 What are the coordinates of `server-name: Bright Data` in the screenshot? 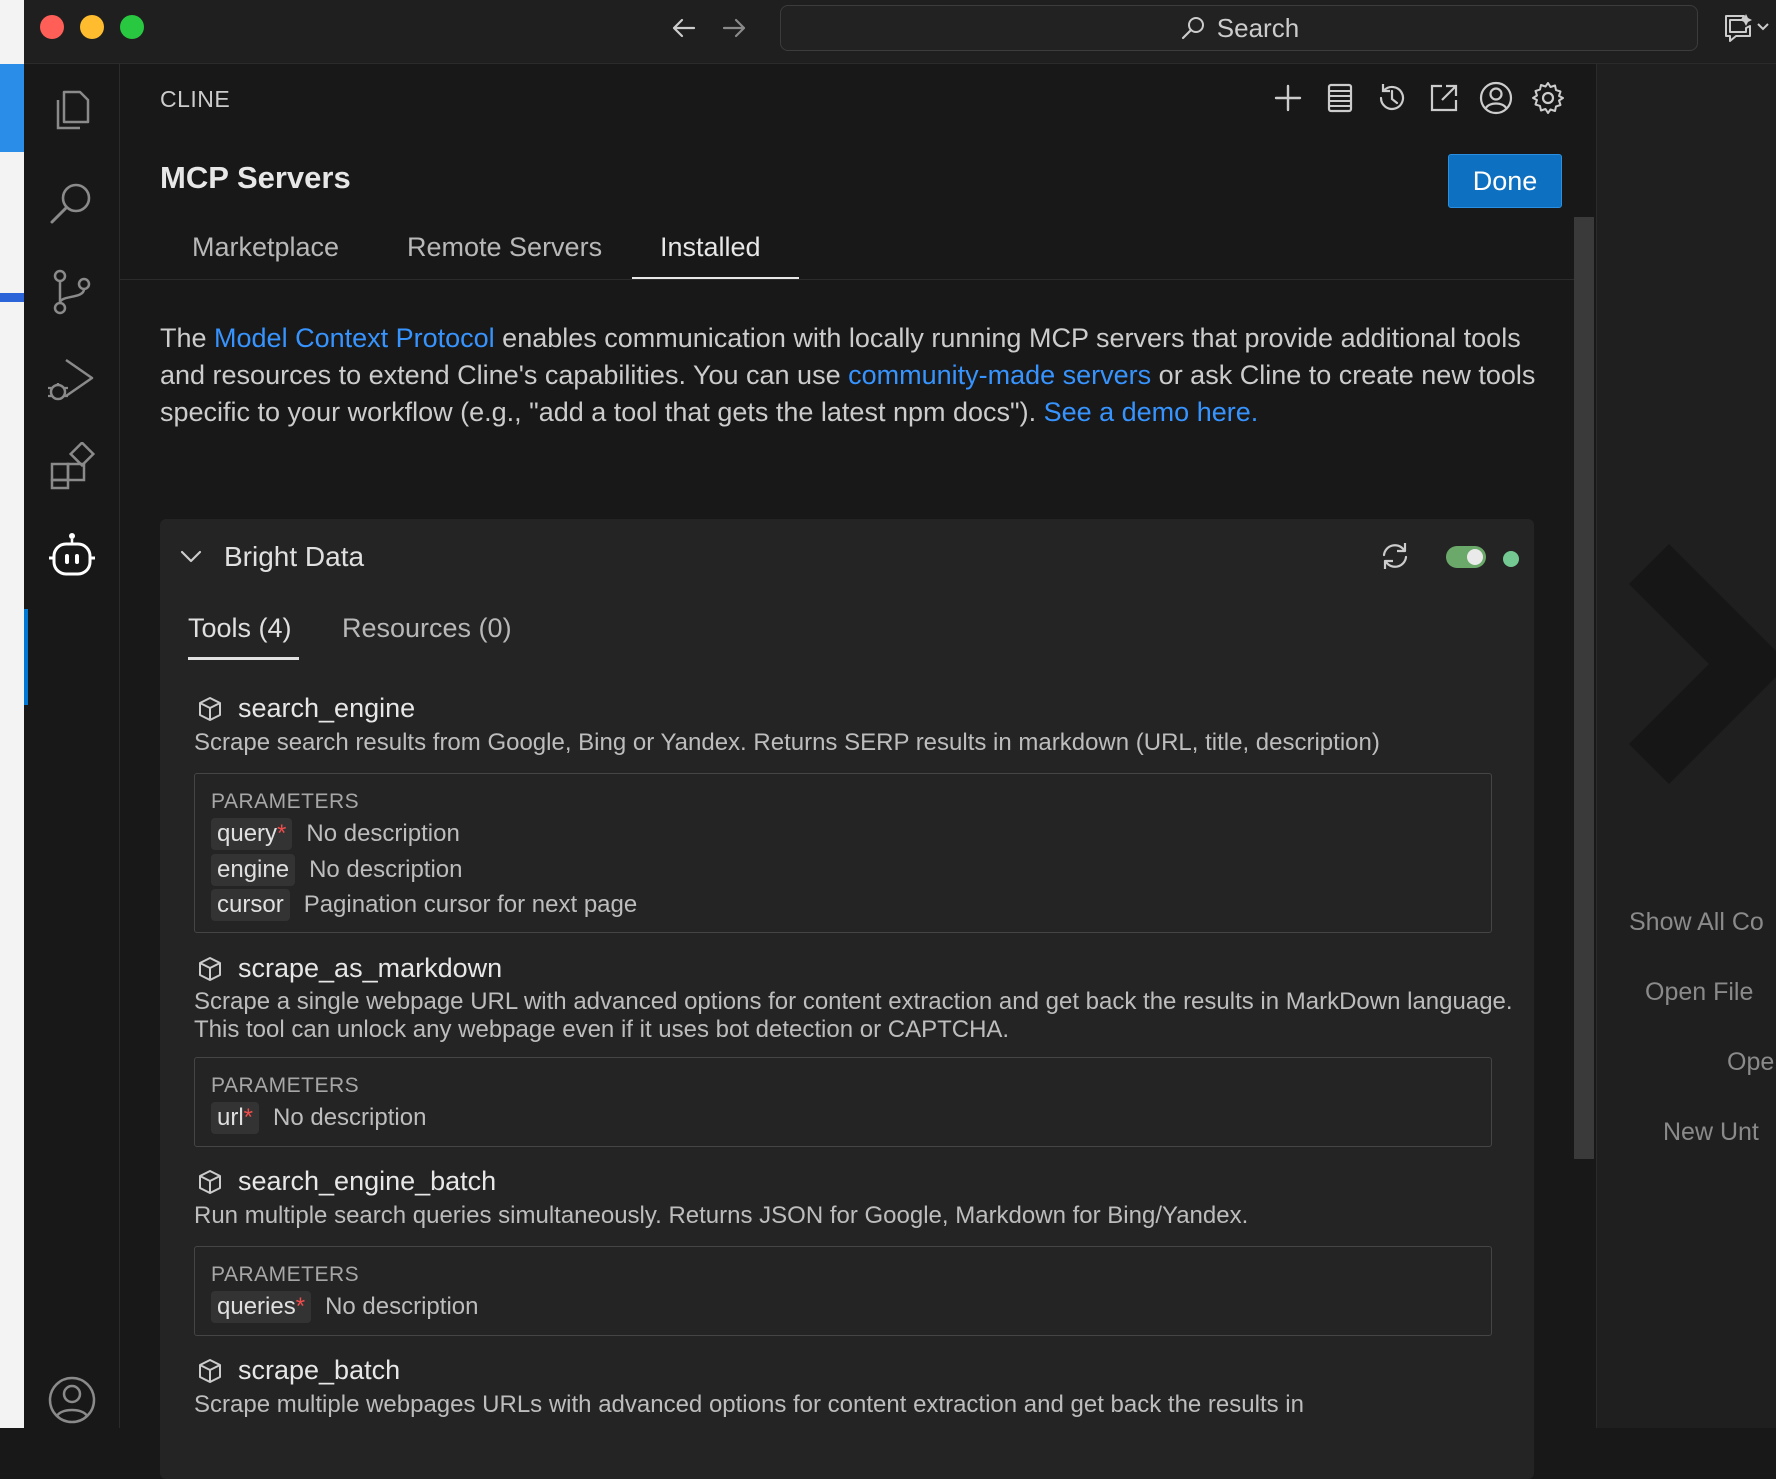 It's located at (294, 557).